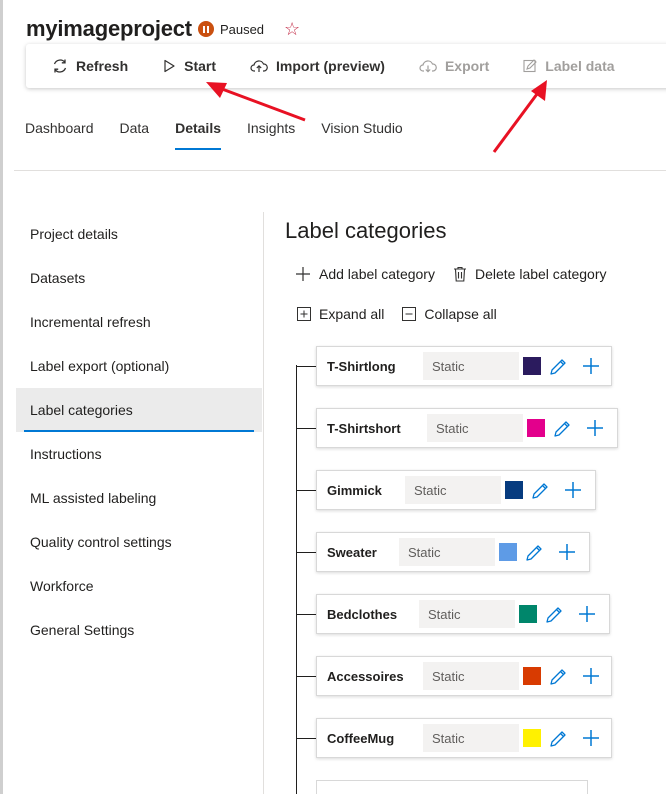 This screenshot has width=666, height=794. I want to click on label-category-card: T-Shirtlong Static, so click(464, 366).